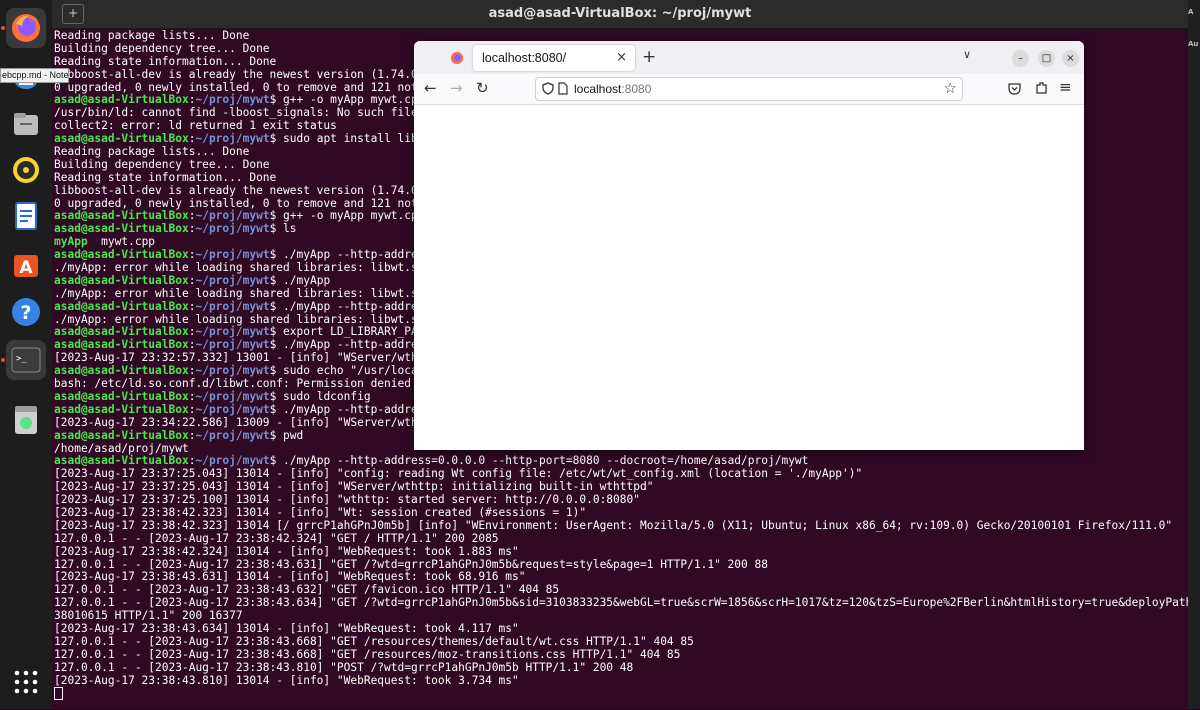  Describe the element at coordinates (350, 306) in the screenshot. I see `terminal-text-segment: $ ./myApp --http-address` at that location.